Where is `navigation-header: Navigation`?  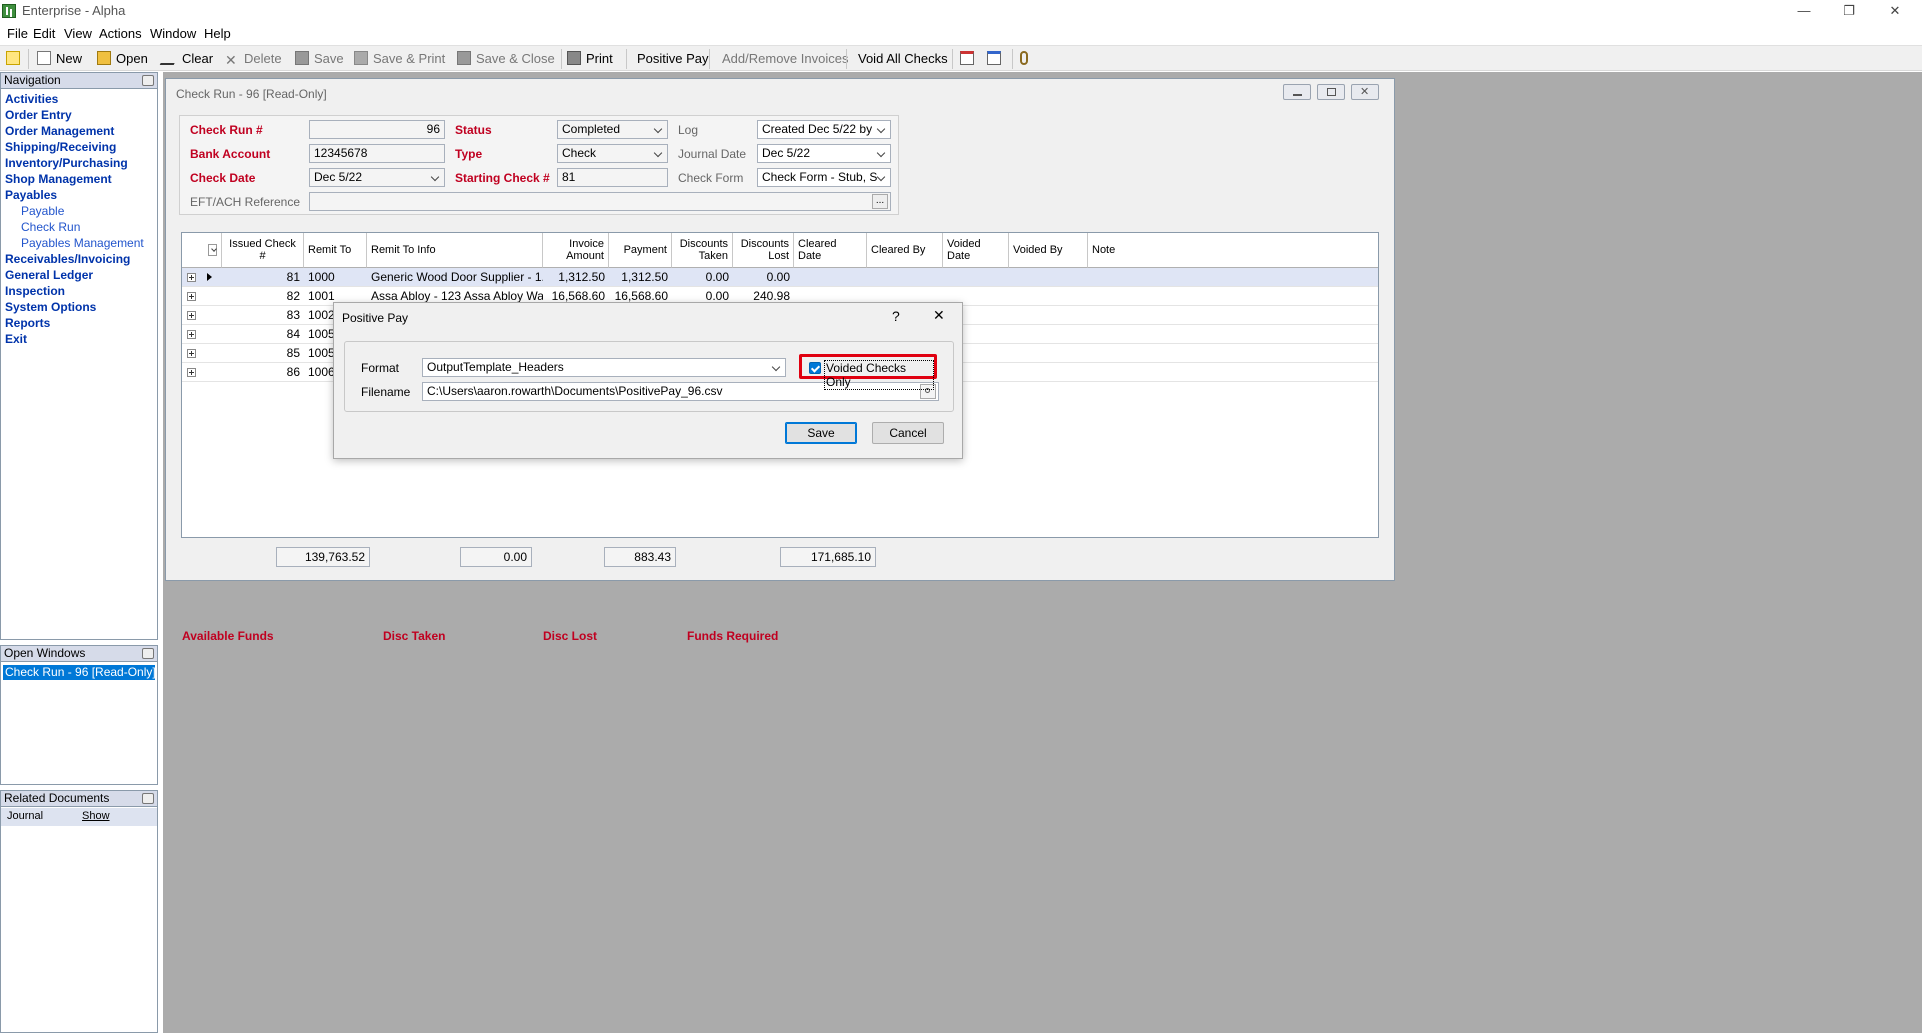
navigation-header: Navigation is located at coordinates (79, 81).